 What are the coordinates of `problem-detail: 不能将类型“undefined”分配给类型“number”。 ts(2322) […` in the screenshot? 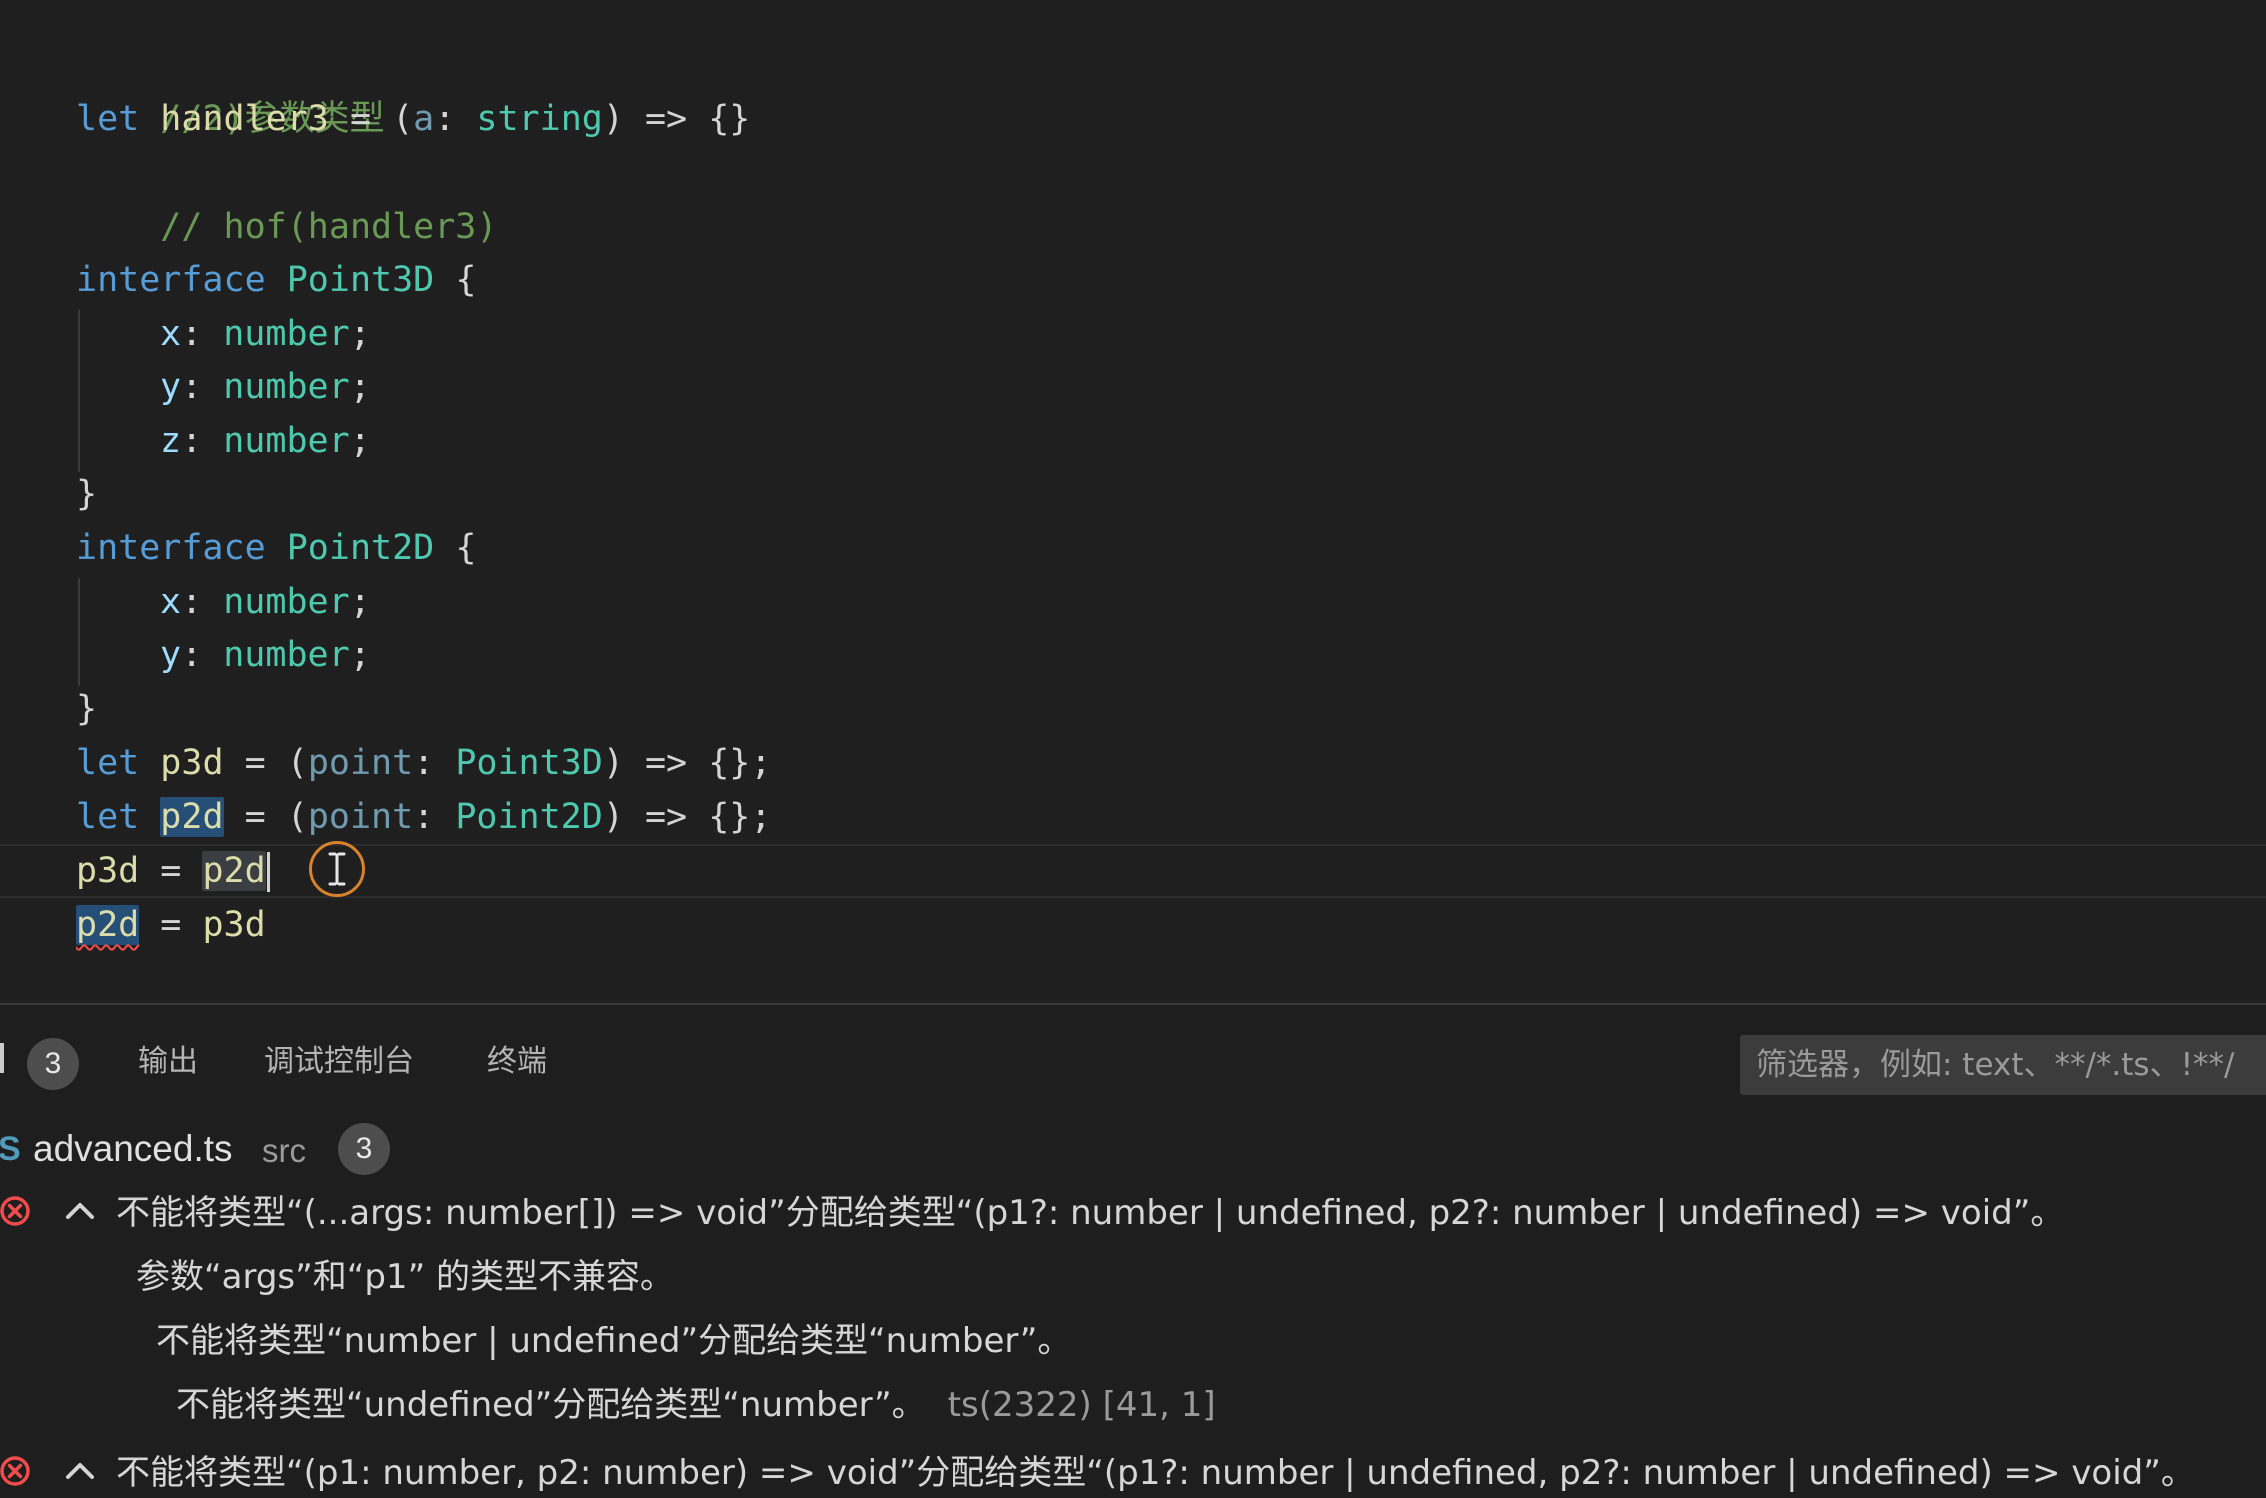 It's located at (1133, 1405).